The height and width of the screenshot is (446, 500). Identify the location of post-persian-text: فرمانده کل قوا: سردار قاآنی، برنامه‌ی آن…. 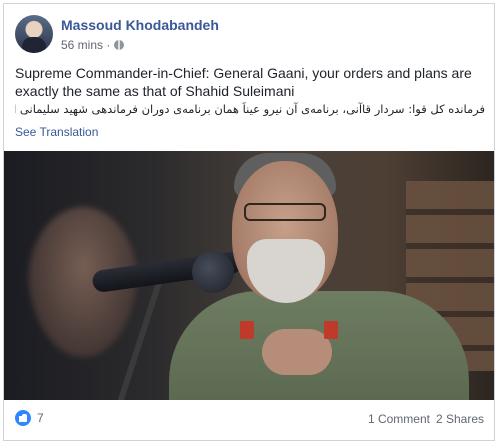
(250, 109).